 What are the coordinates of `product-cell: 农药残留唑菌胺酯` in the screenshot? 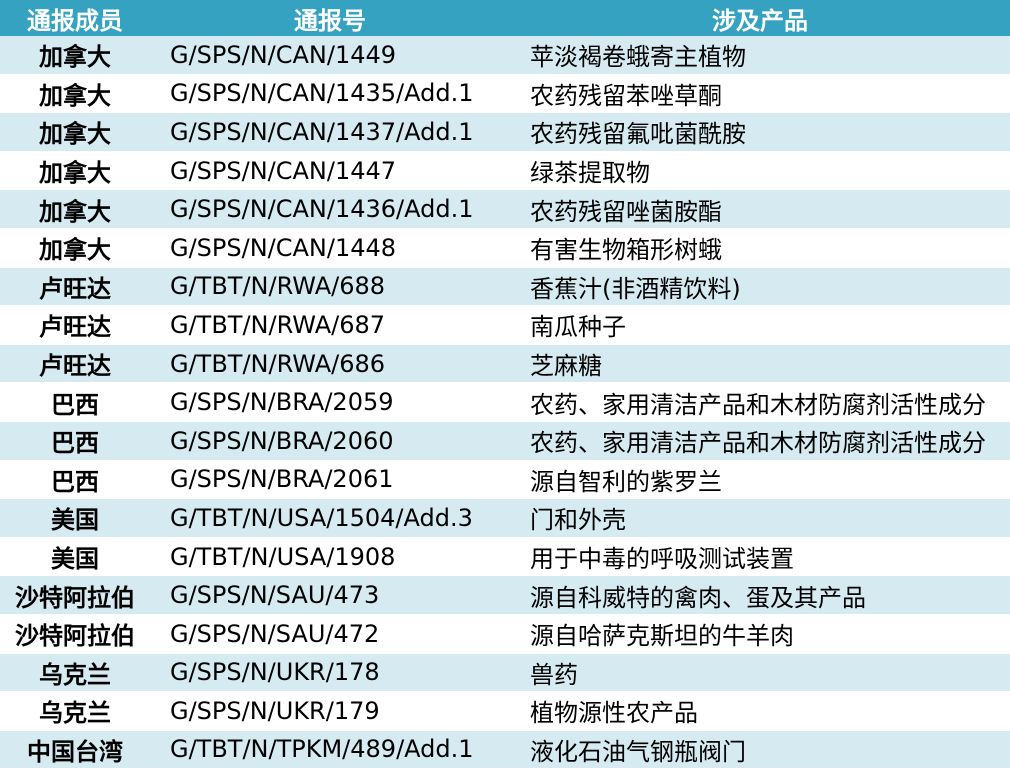 It's located at (626, 211).